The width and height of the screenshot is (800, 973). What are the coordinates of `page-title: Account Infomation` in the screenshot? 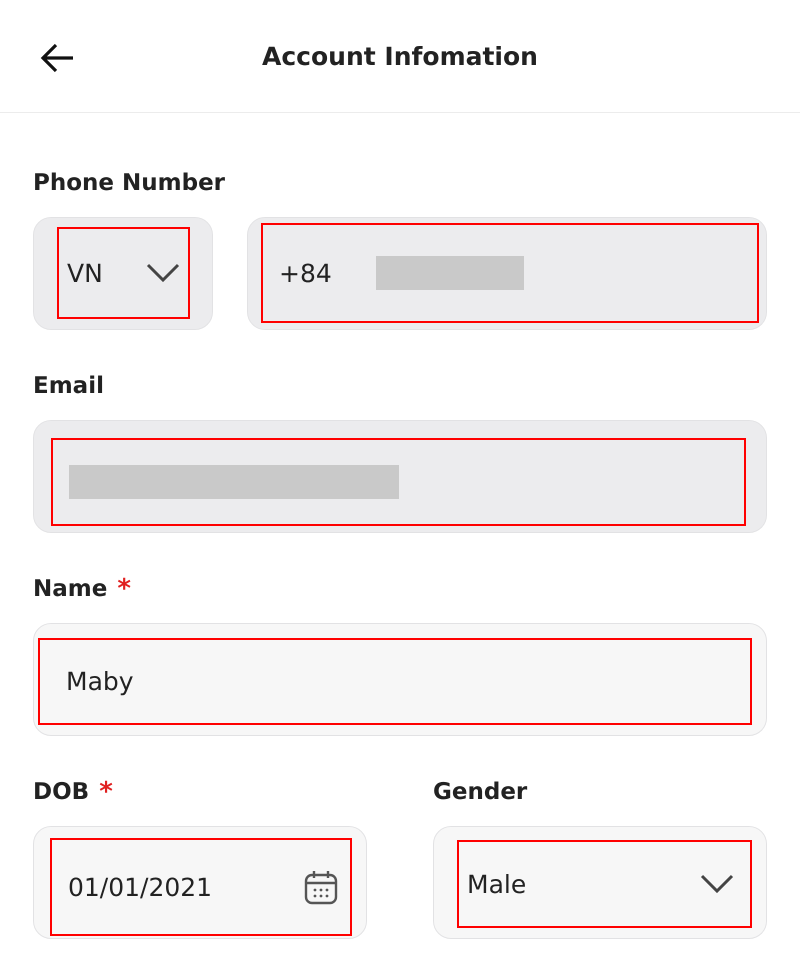 It's located at (400, 56).